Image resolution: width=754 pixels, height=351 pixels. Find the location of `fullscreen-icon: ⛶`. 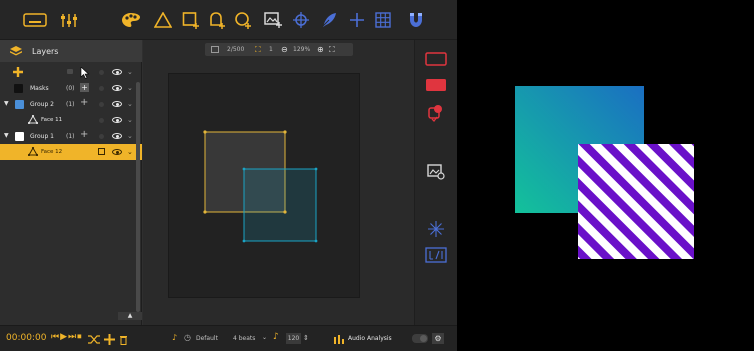

fullscreen-icon: ⛶ is located at coordinates (332, 50).